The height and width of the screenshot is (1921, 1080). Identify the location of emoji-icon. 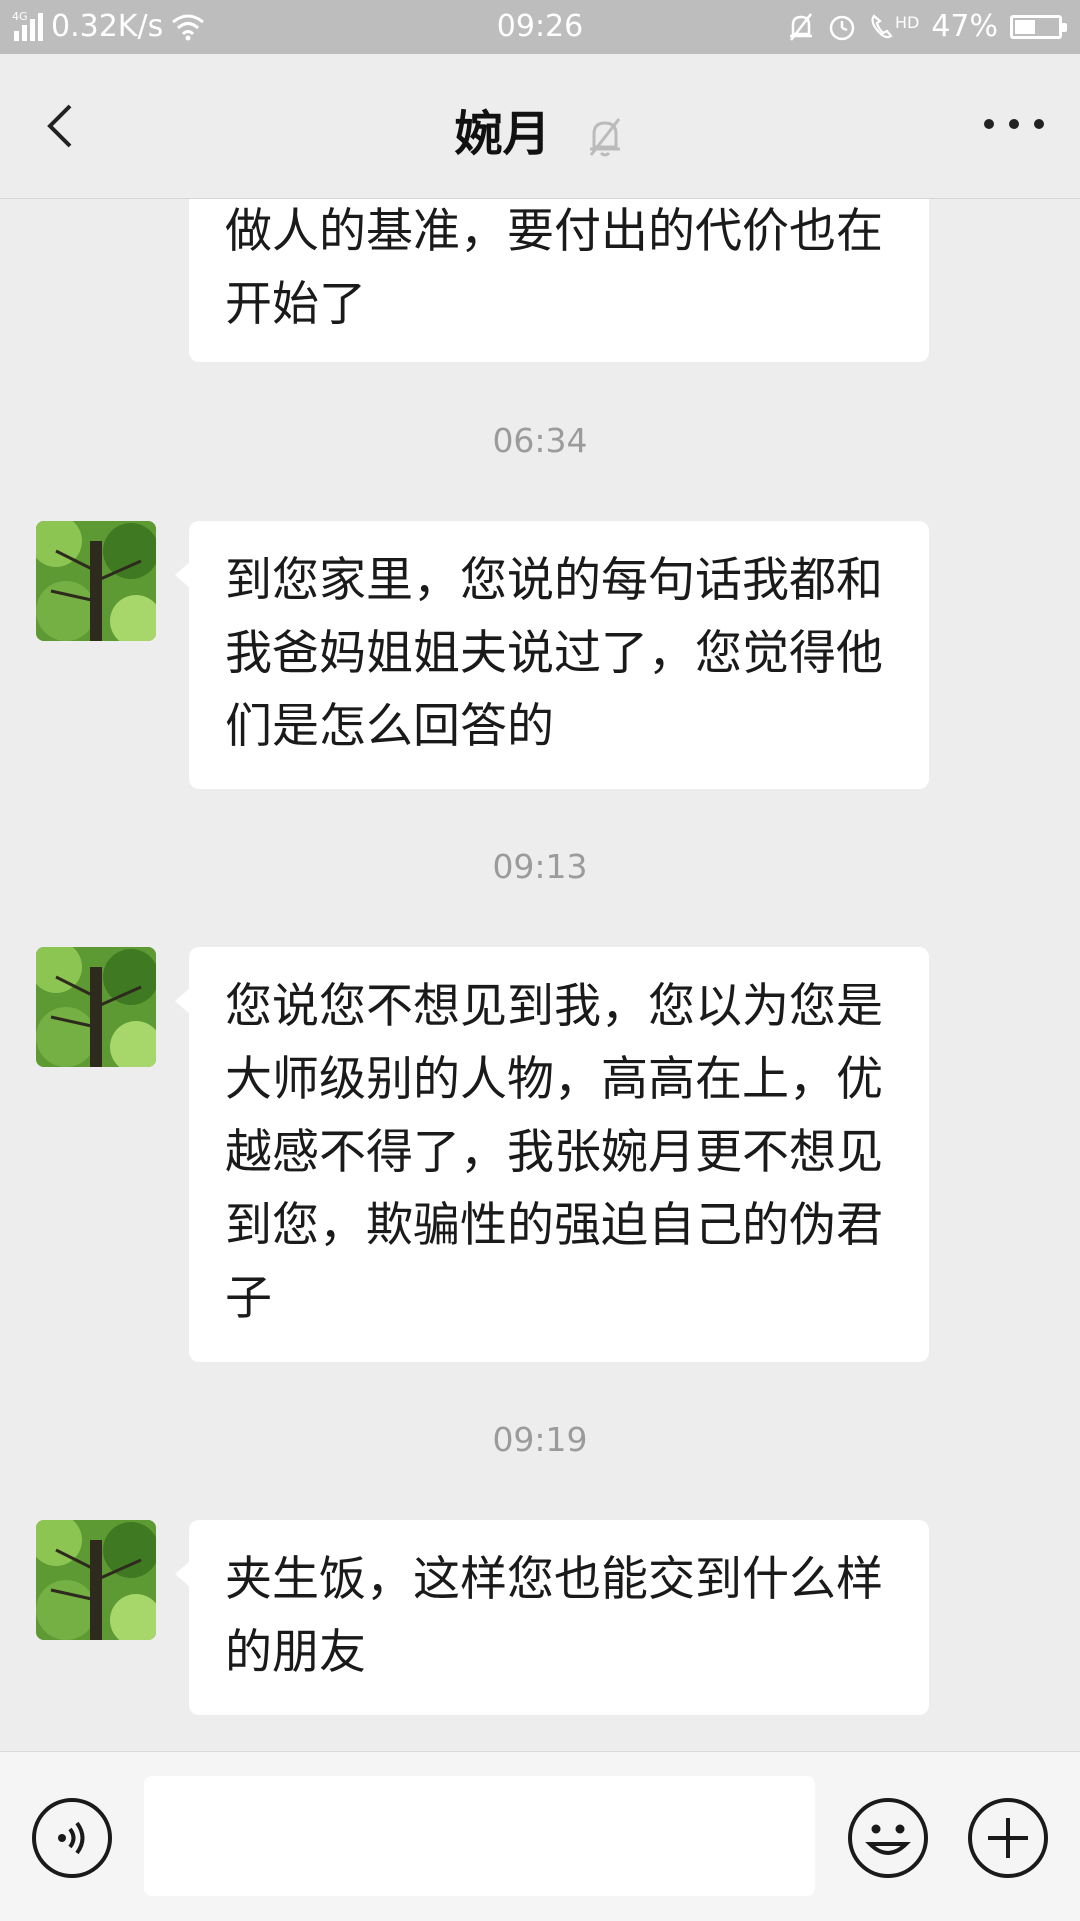
(888, 1838).